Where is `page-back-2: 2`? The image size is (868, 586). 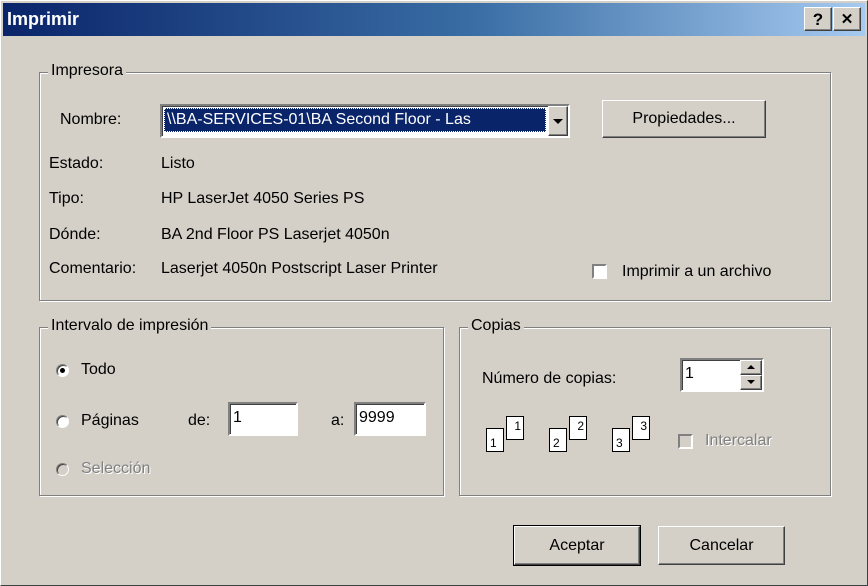
page-back-2: 2 is located at coordinates (578, 428).